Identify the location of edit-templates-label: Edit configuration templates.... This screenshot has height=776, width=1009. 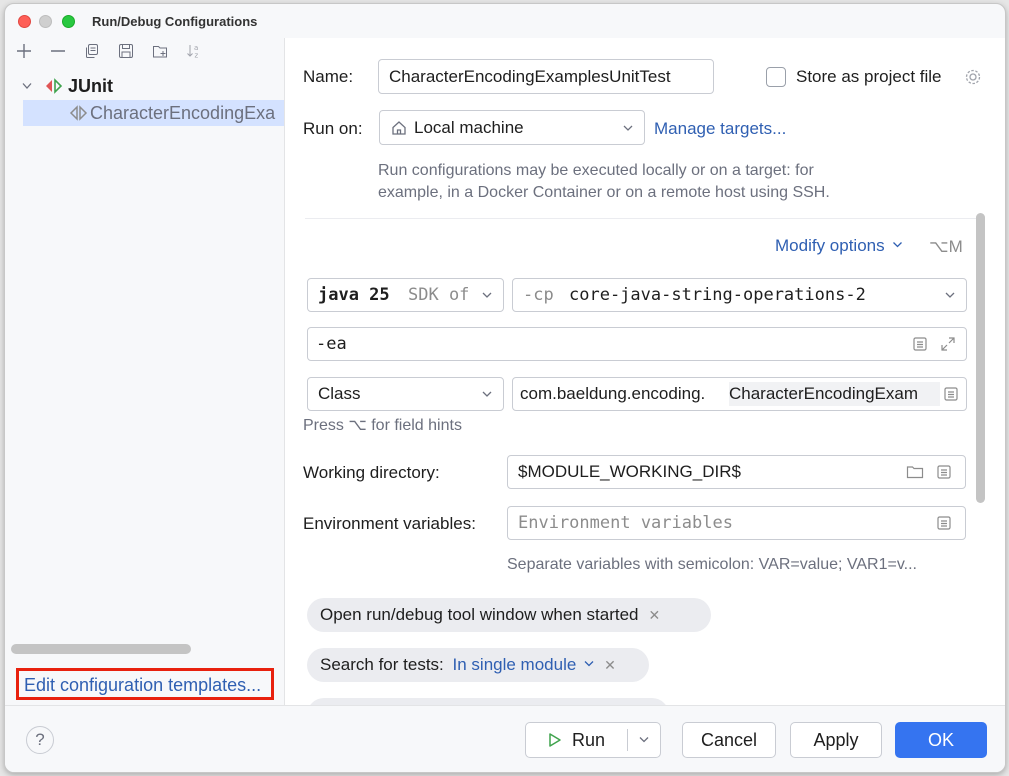
(143, 685).